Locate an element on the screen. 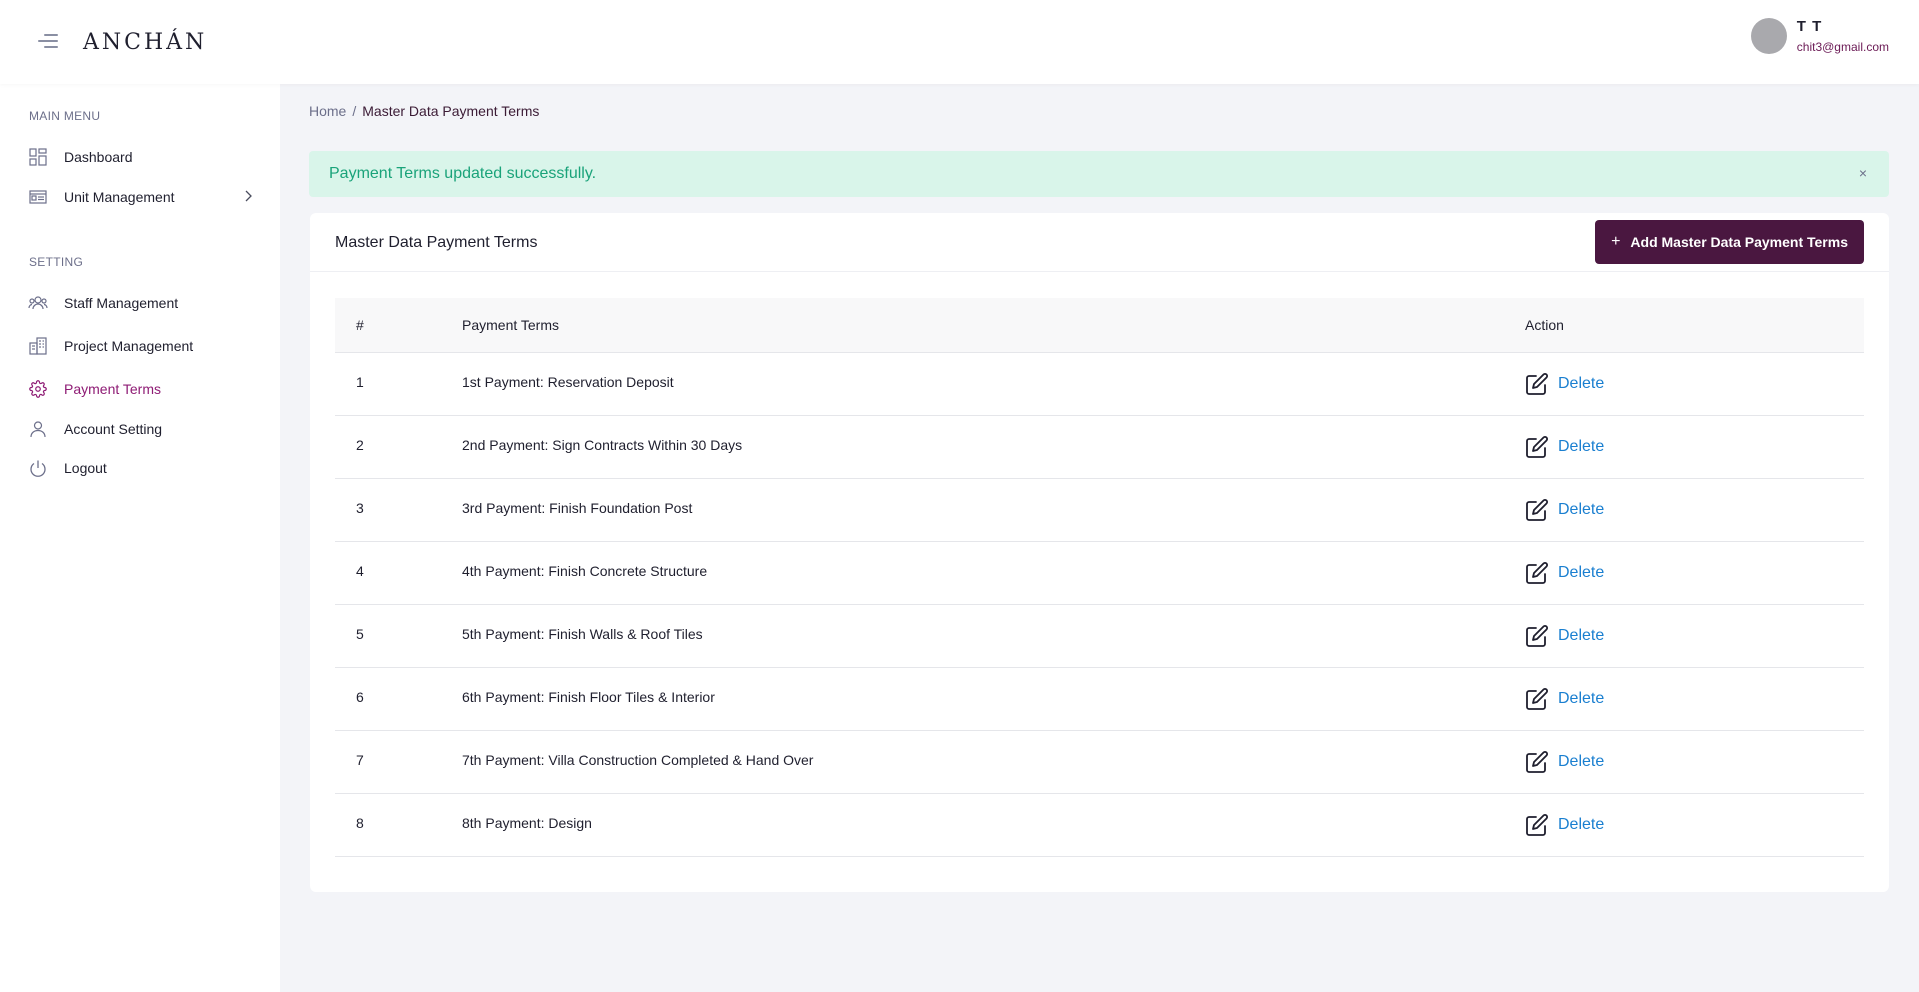 The height and width of the screenshot is (992, 1919). column-header-payment-terms: Payment Terms is located at coordinates (510, 325).